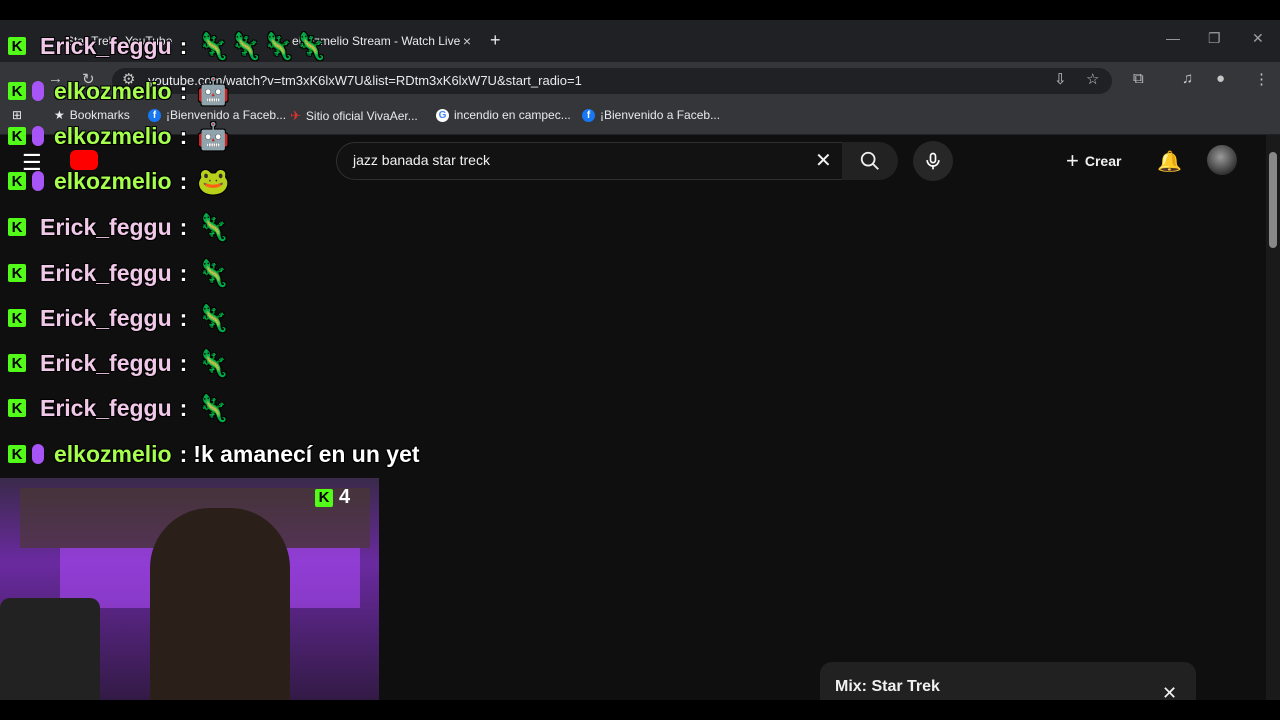 This screenshot has width=1280, height=720. I want to click on chat-message: K Erick_feggu: 🦎🦎🦎🦎, so click(163, 46).